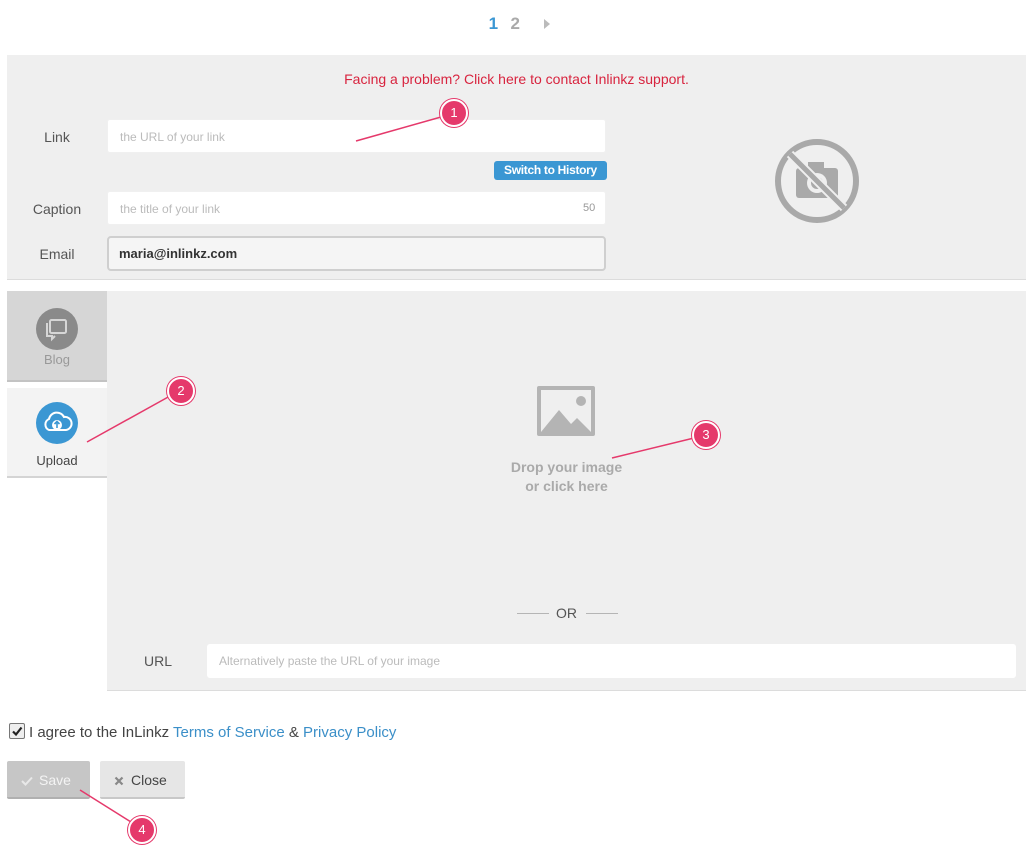  Describe the element at coordinates (170, 209) in the screenshot. I see `caption-placeholder: the title of your link` at that location.